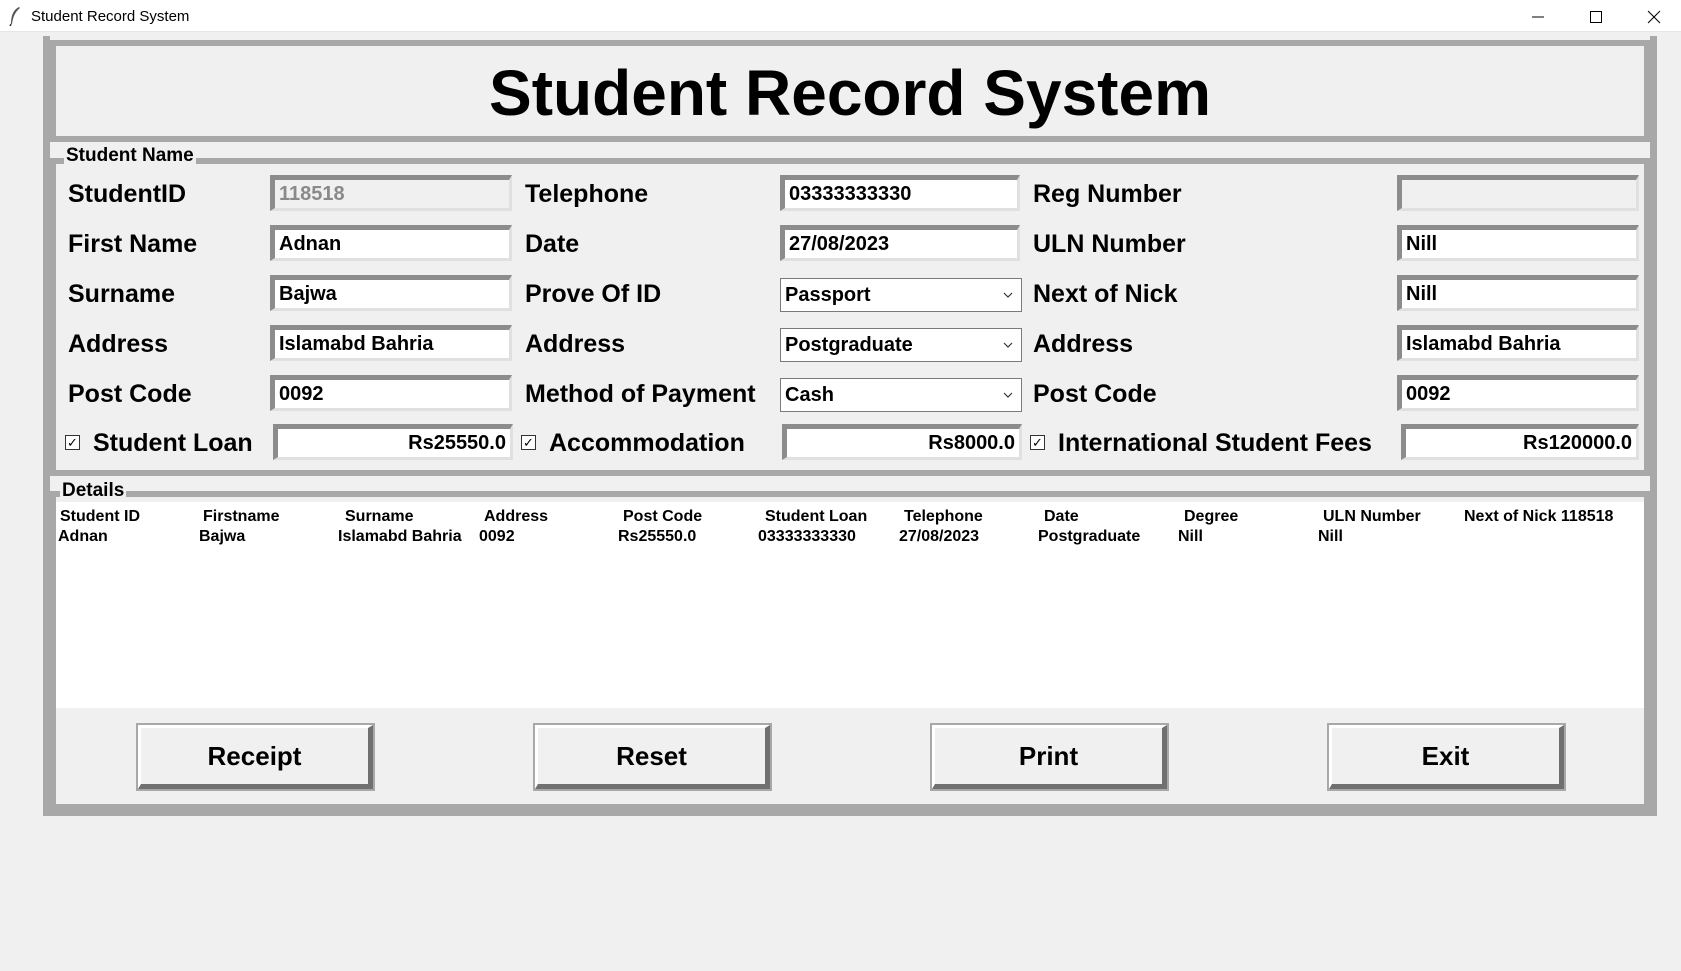 The image size is (1681, 971). I want to click on outer-frame-bottom, so click(850, 813).